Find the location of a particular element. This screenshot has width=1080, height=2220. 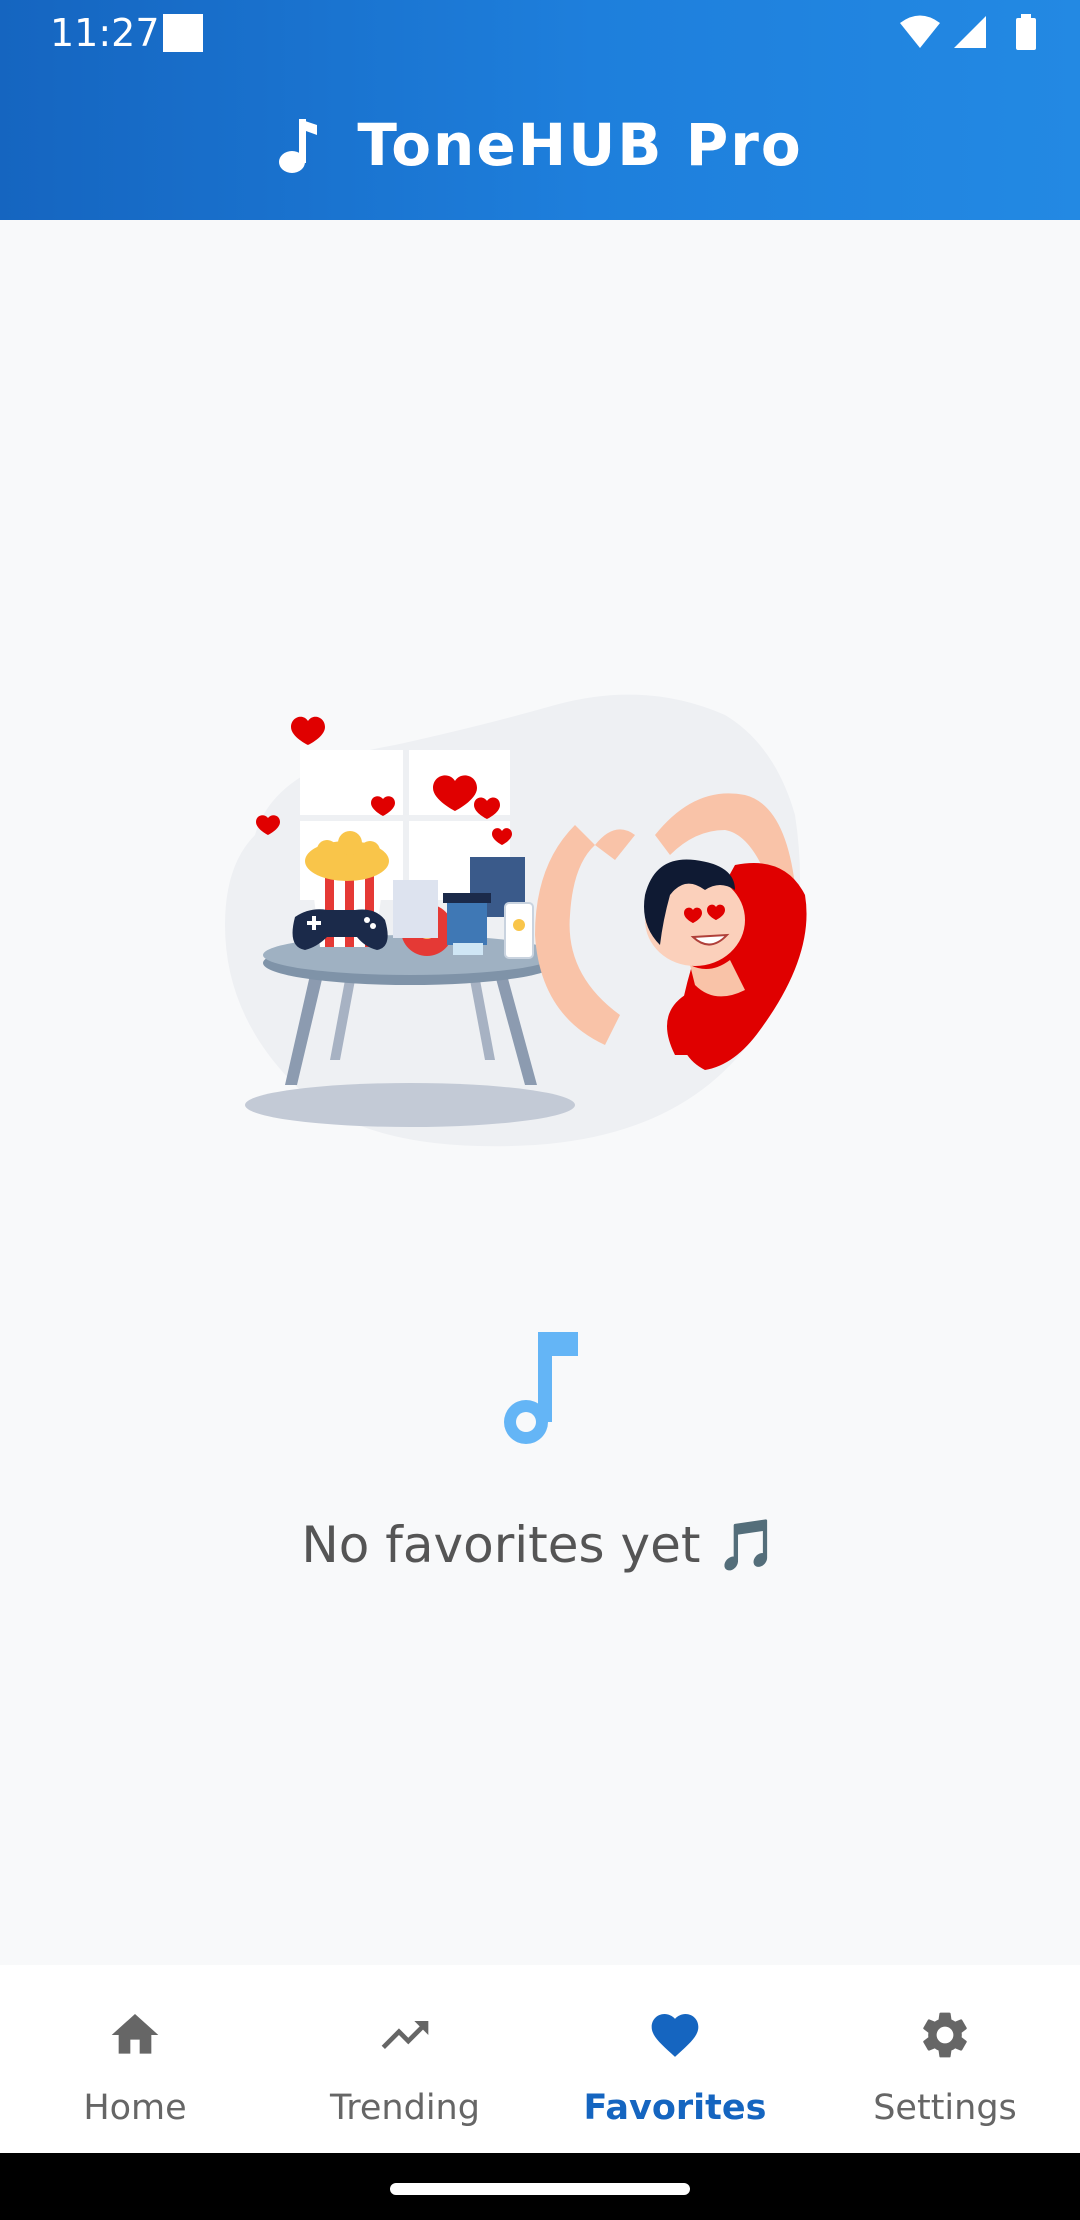

heart-icon is located at coordinates (675, 2035).